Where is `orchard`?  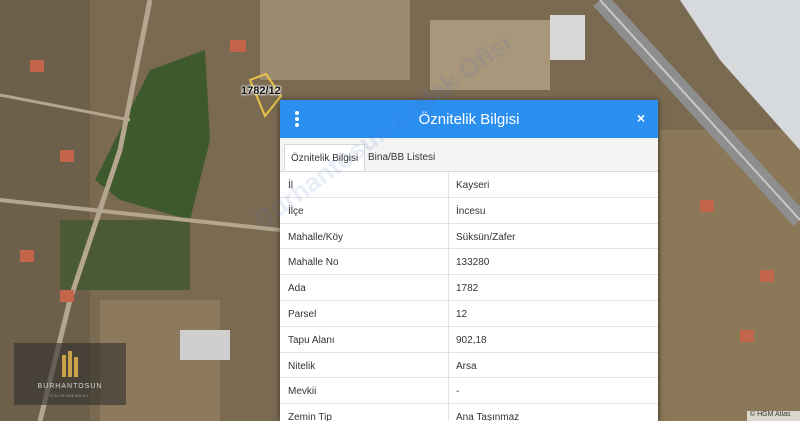 orchard is located at coordinates (125, 255).